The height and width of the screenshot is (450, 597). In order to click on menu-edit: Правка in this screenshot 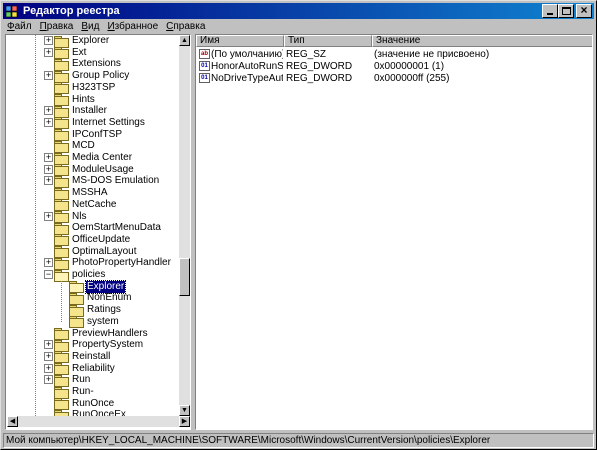, I will do `click(57, 27)`.